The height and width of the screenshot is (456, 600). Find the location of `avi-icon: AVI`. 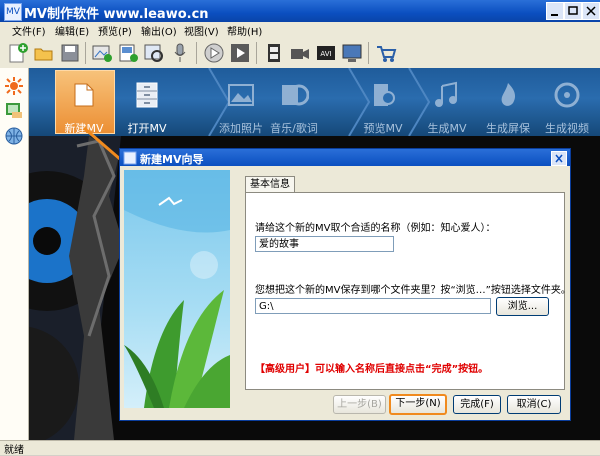

avi-icon: AVI is located at coordinates (326, 53).